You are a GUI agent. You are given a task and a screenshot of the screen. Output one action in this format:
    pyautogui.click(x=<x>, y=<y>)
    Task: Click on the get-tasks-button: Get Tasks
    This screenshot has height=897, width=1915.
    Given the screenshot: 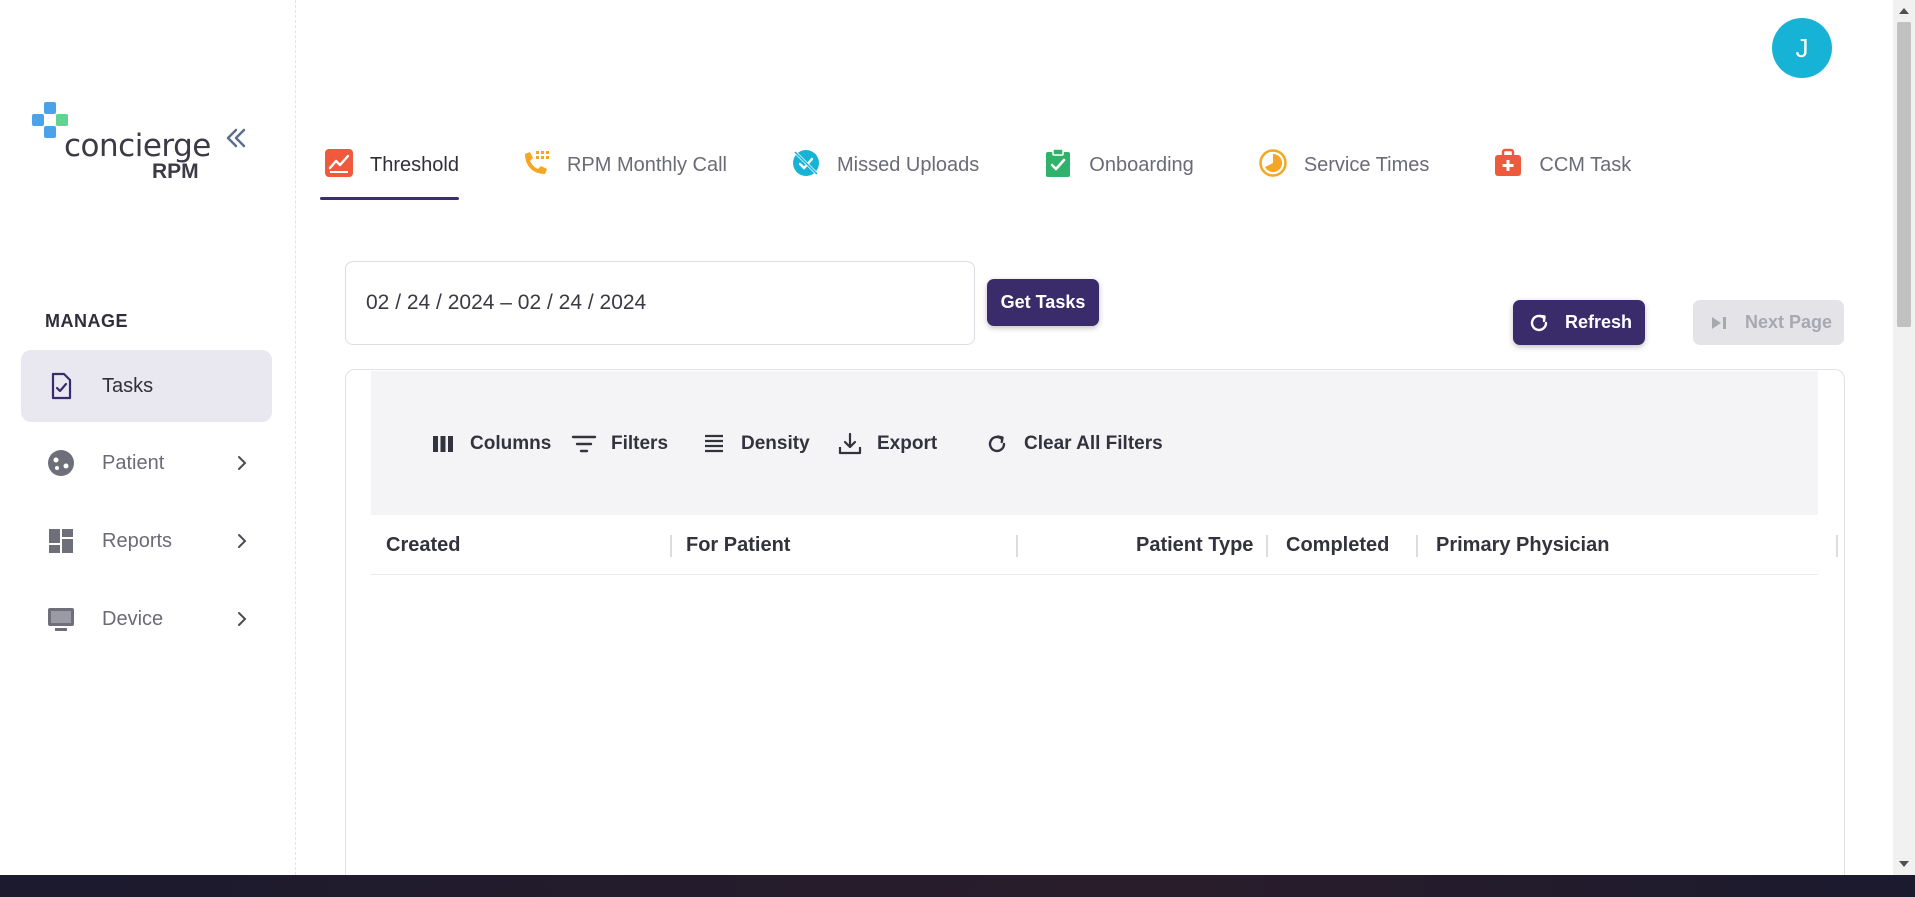 What is the action you would take?
    pyautogui.click(x=1043, y=302)
    